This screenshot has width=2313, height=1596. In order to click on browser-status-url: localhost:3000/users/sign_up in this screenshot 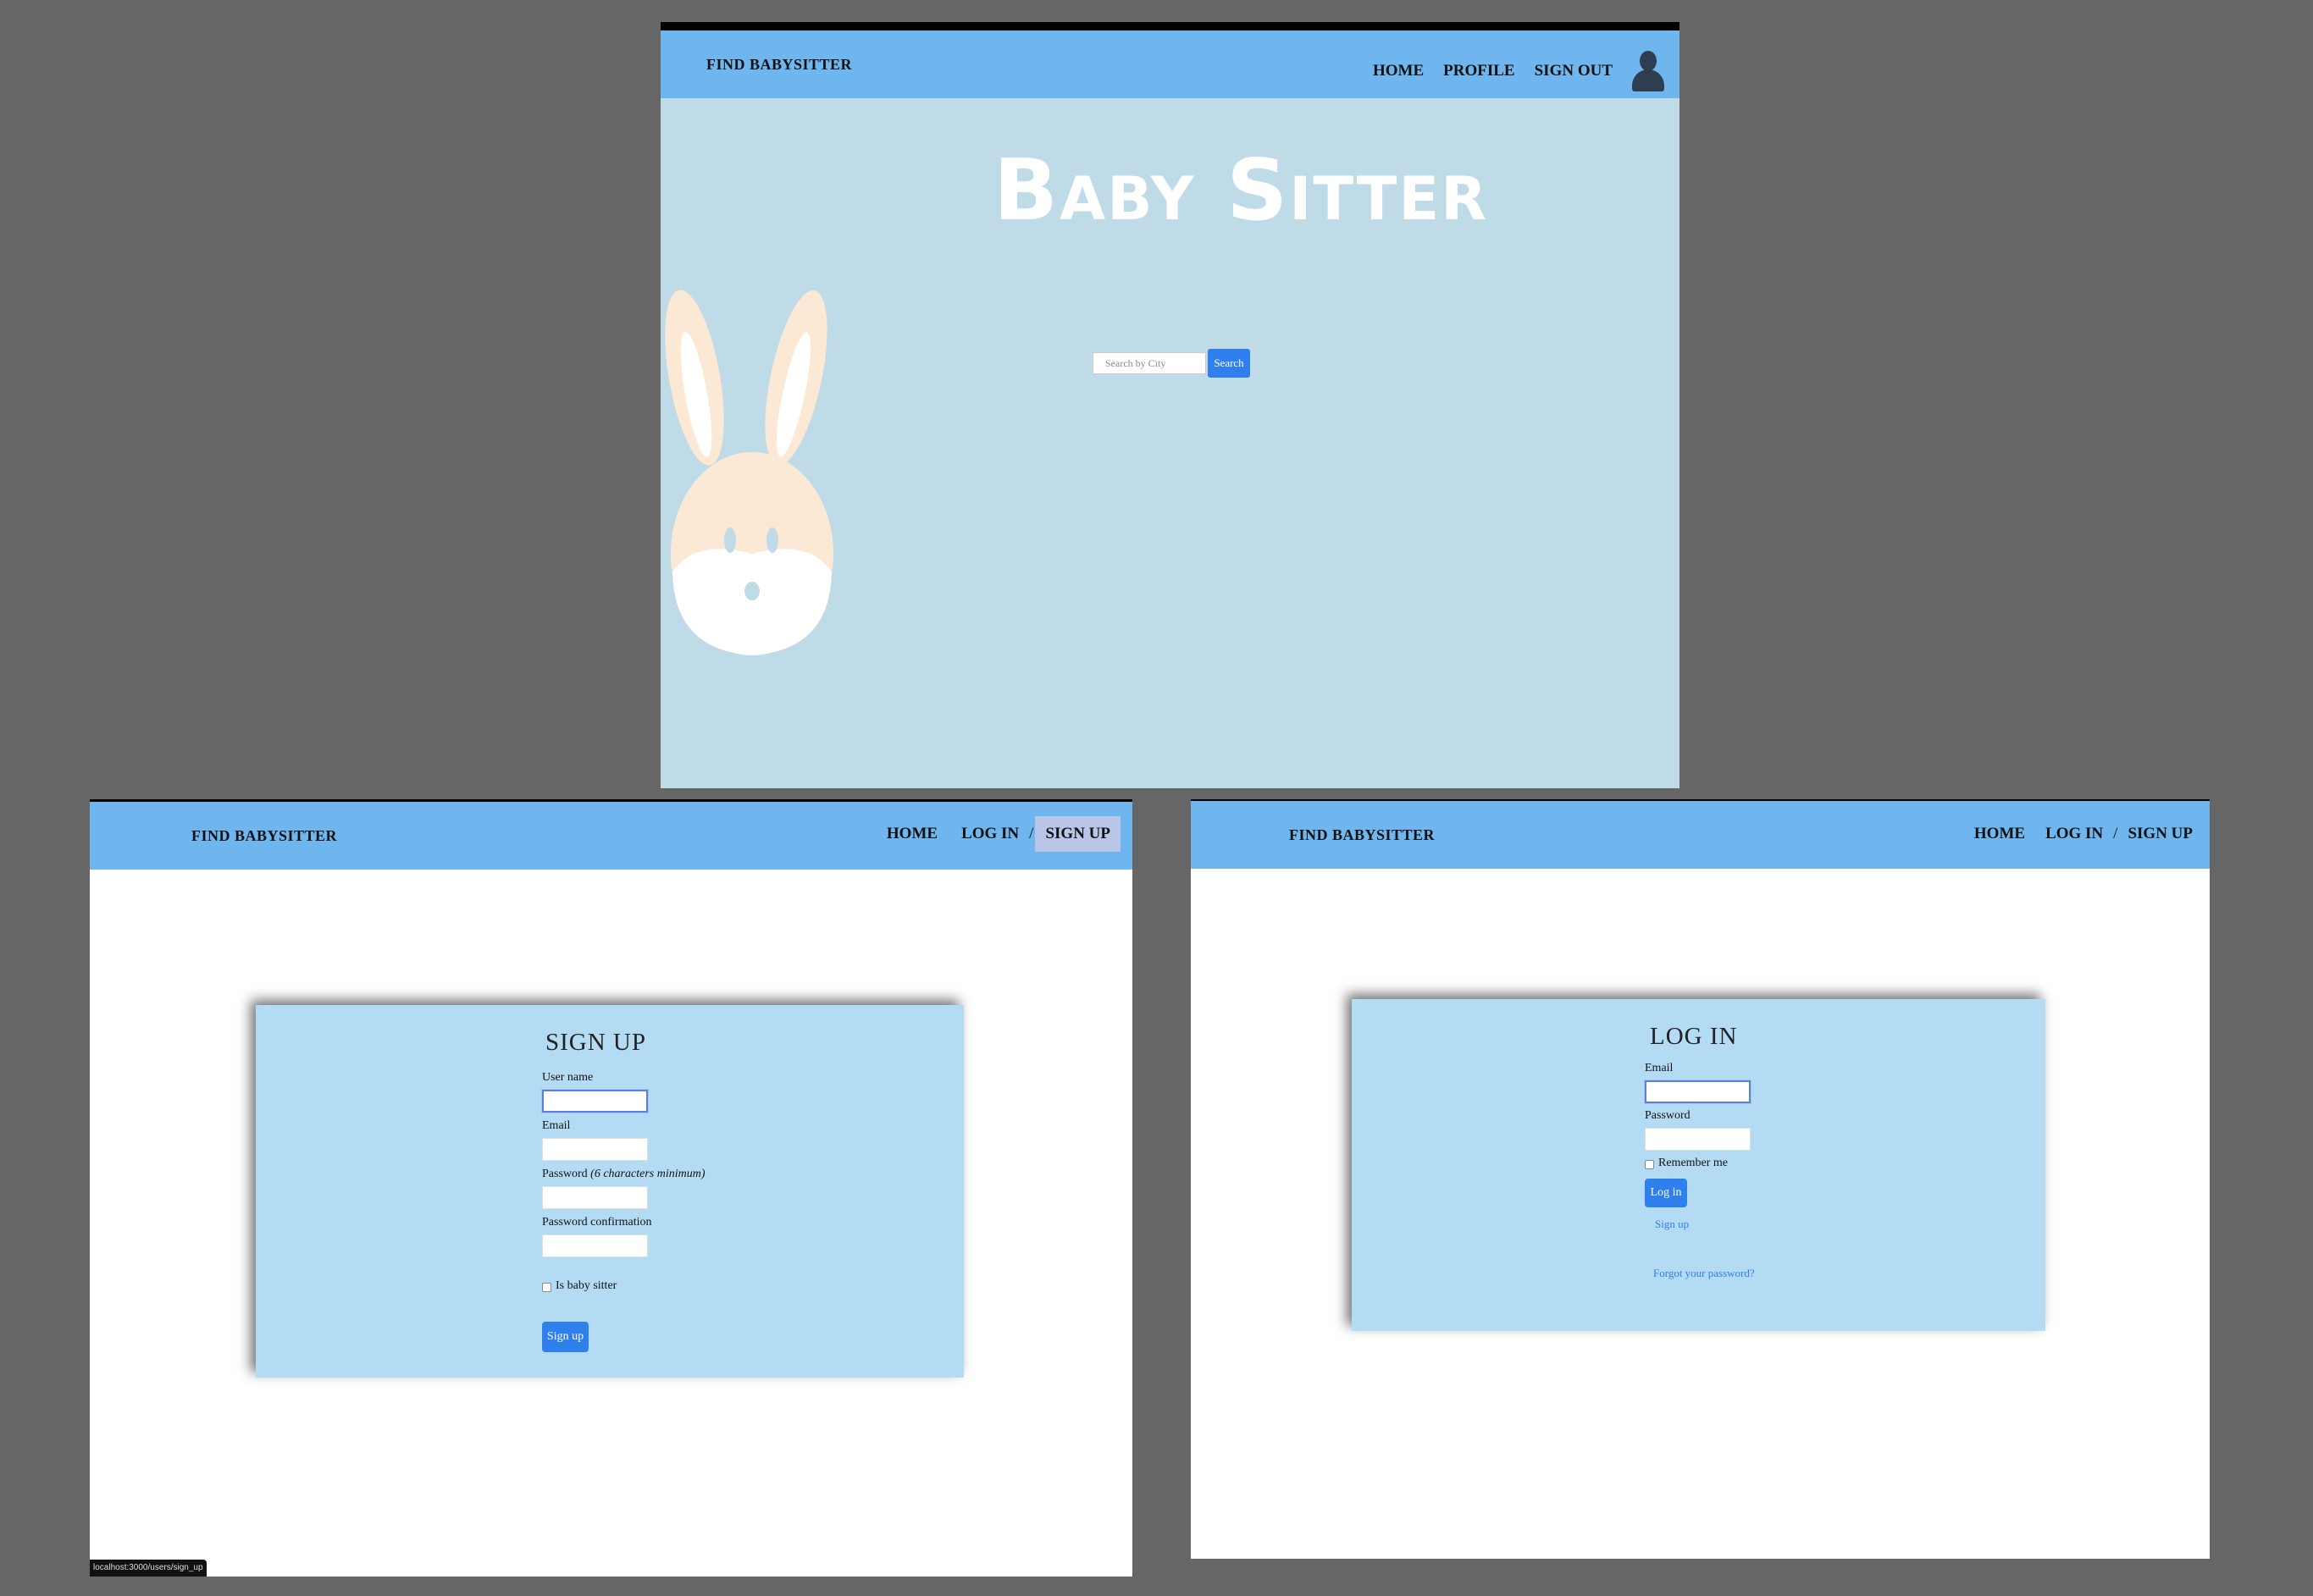, I will do `click(148, 1568)`.